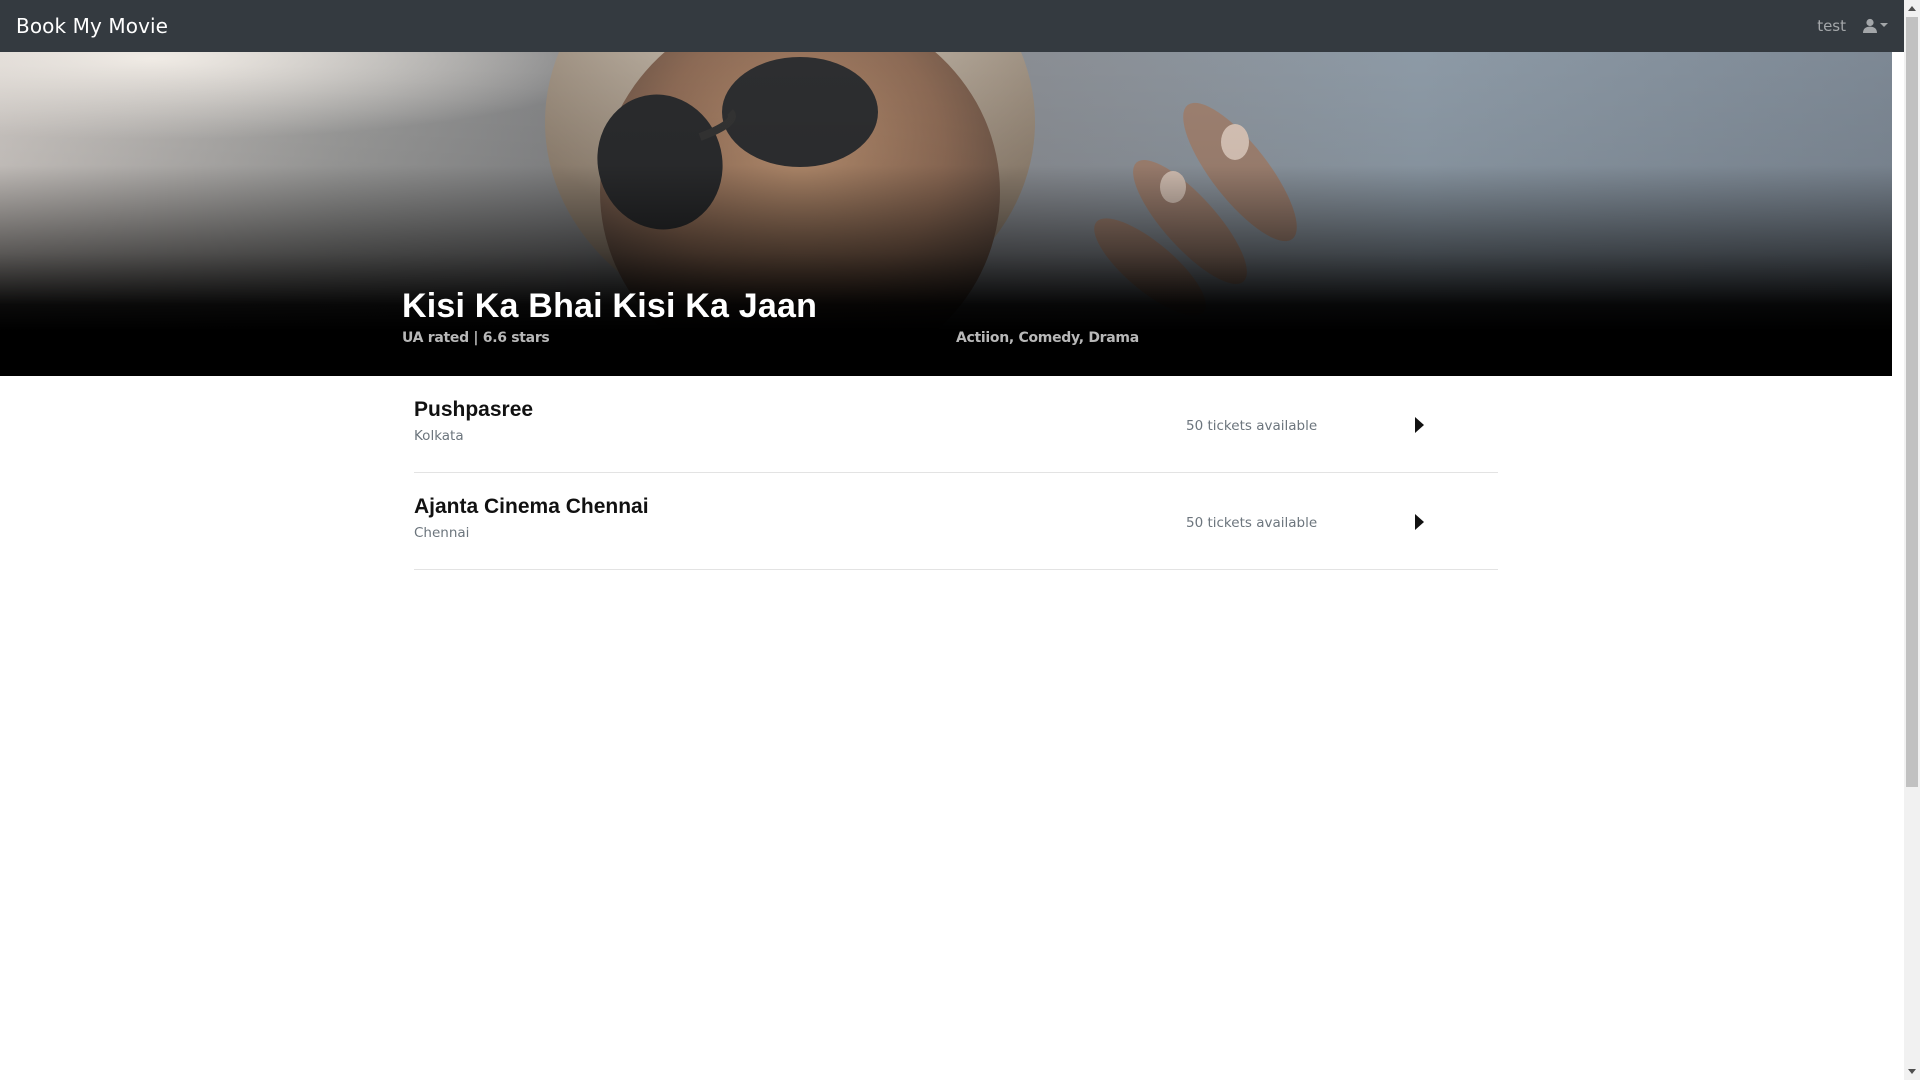  I want to click on chevron-down-icon, so click(1884, 24).